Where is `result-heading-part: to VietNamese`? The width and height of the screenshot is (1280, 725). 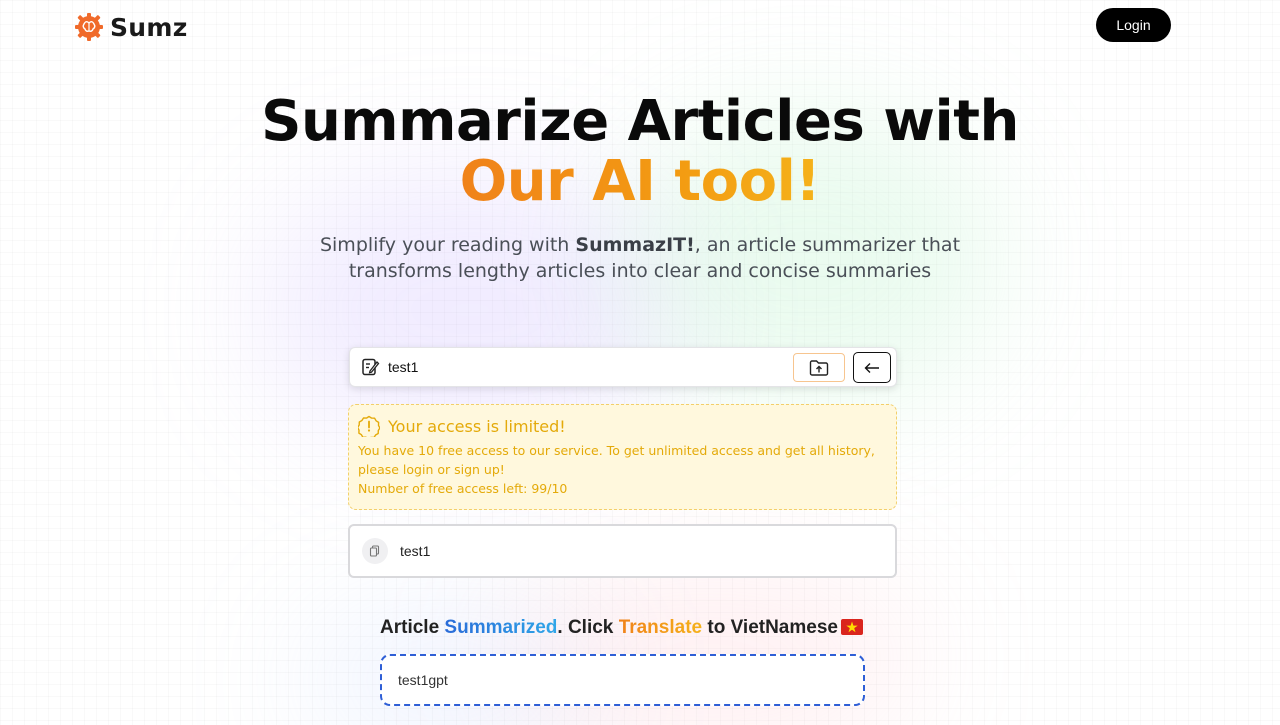 result-heading-part: to VietNamese is located at coordinates (770, 627).